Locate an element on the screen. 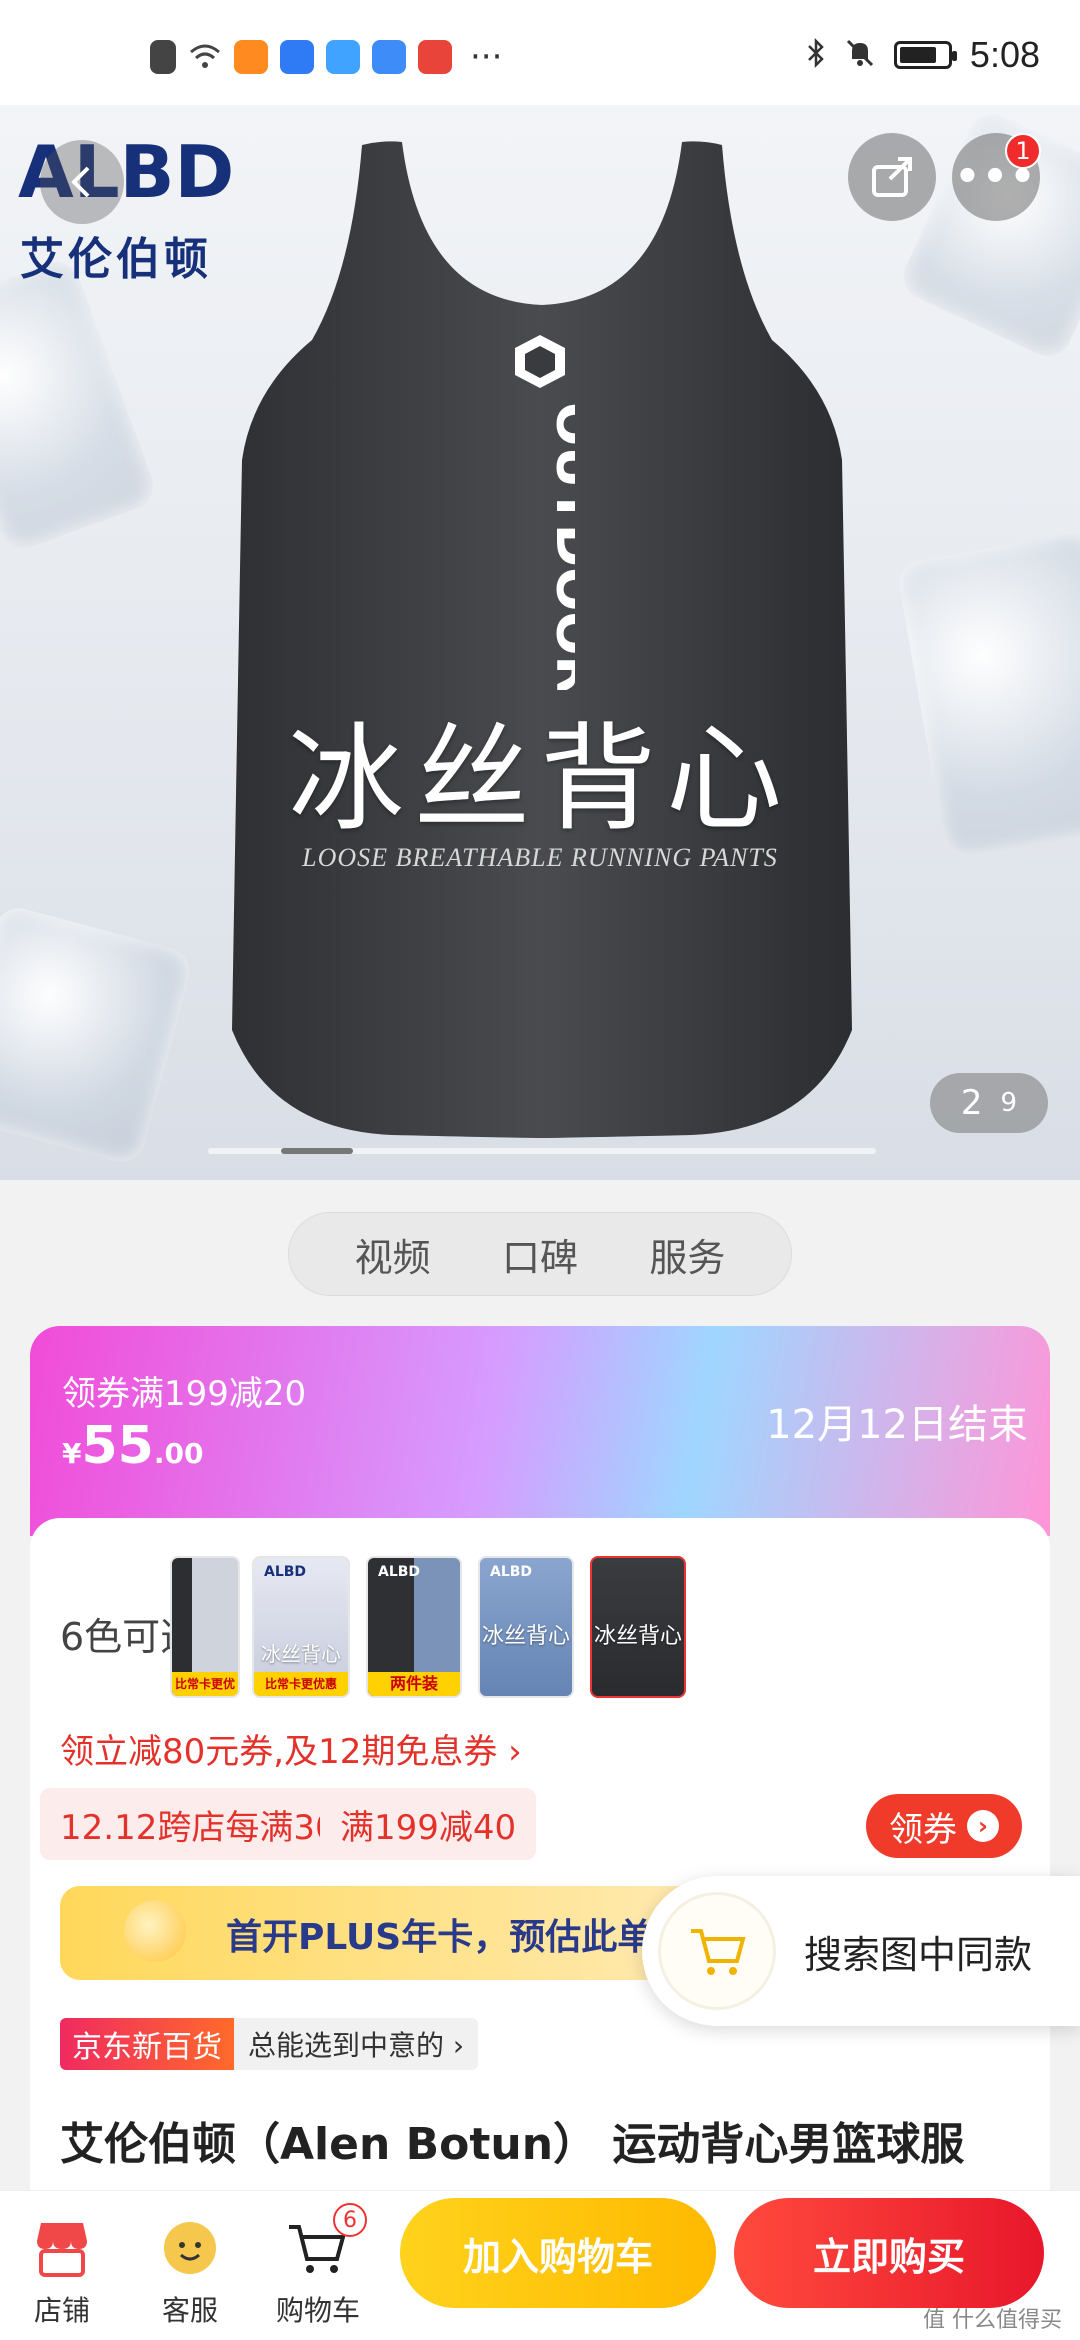 The image size is (1080, 2340). promo-price: ¥55.00 is located at coordinates (132, 1446).